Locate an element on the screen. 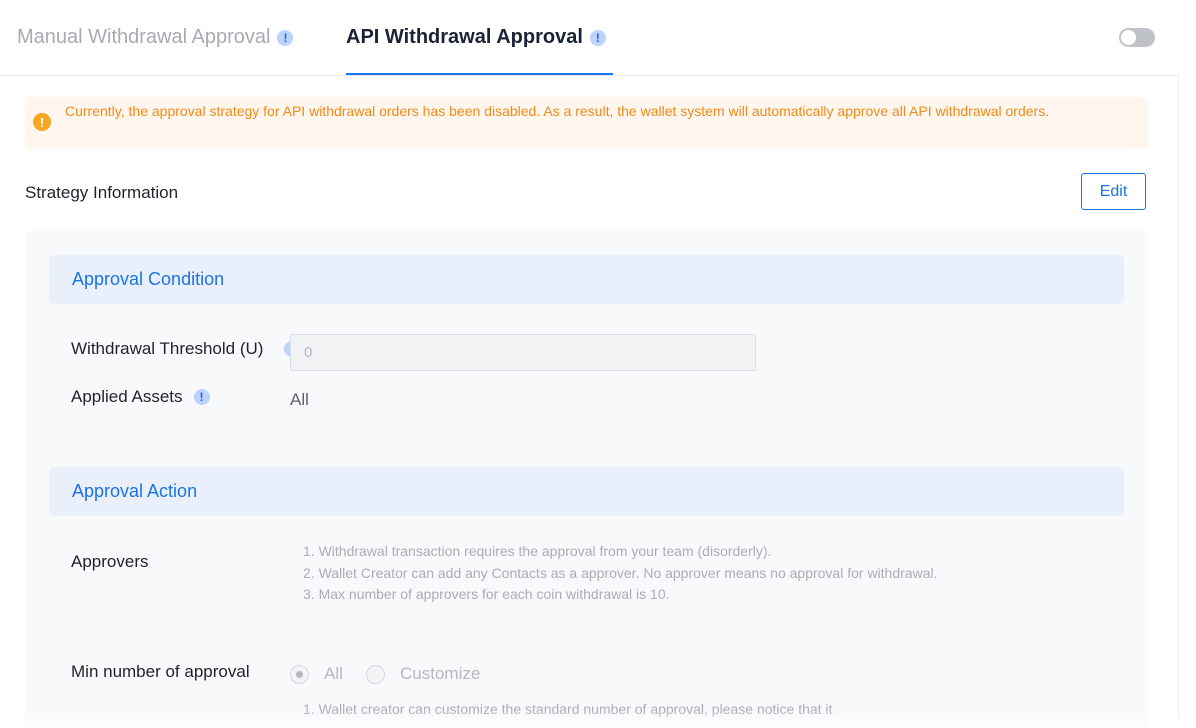 The width and height of the screenshot is (1196, 728). approval-condition-header: Approval Condition is located at coordinates (586, 279).